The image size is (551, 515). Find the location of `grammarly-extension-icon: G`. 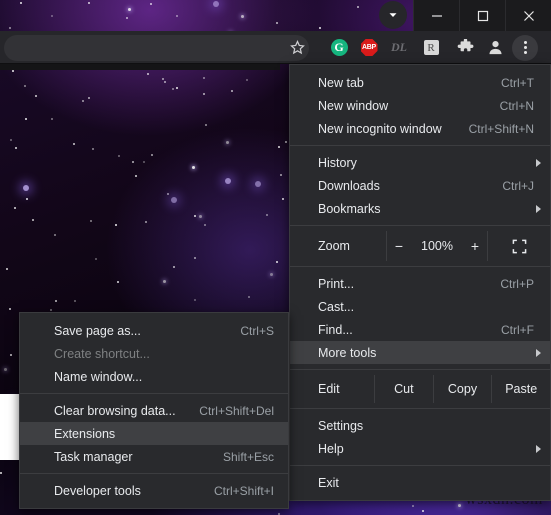

grammarly-extension-icon: G is located at coordinates (339, 47).